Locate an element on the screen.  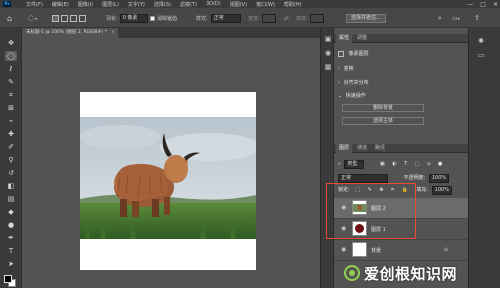
menu-3d: 3D(D) is located at coordinates (213, 4).